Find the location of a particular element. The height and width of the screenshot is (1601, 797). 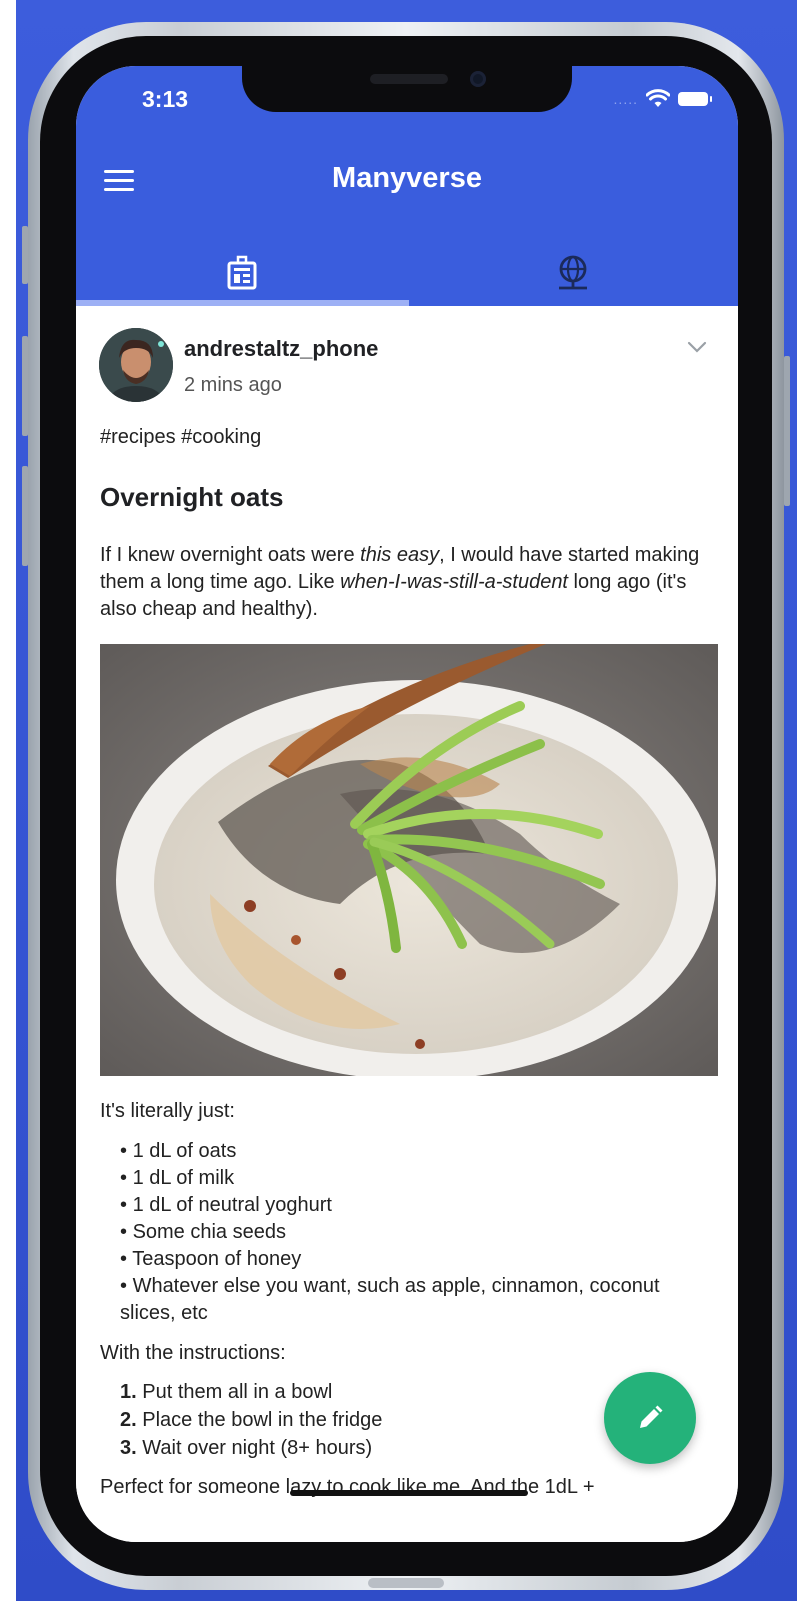

volume-up-button is located at coordinates (25, 386).